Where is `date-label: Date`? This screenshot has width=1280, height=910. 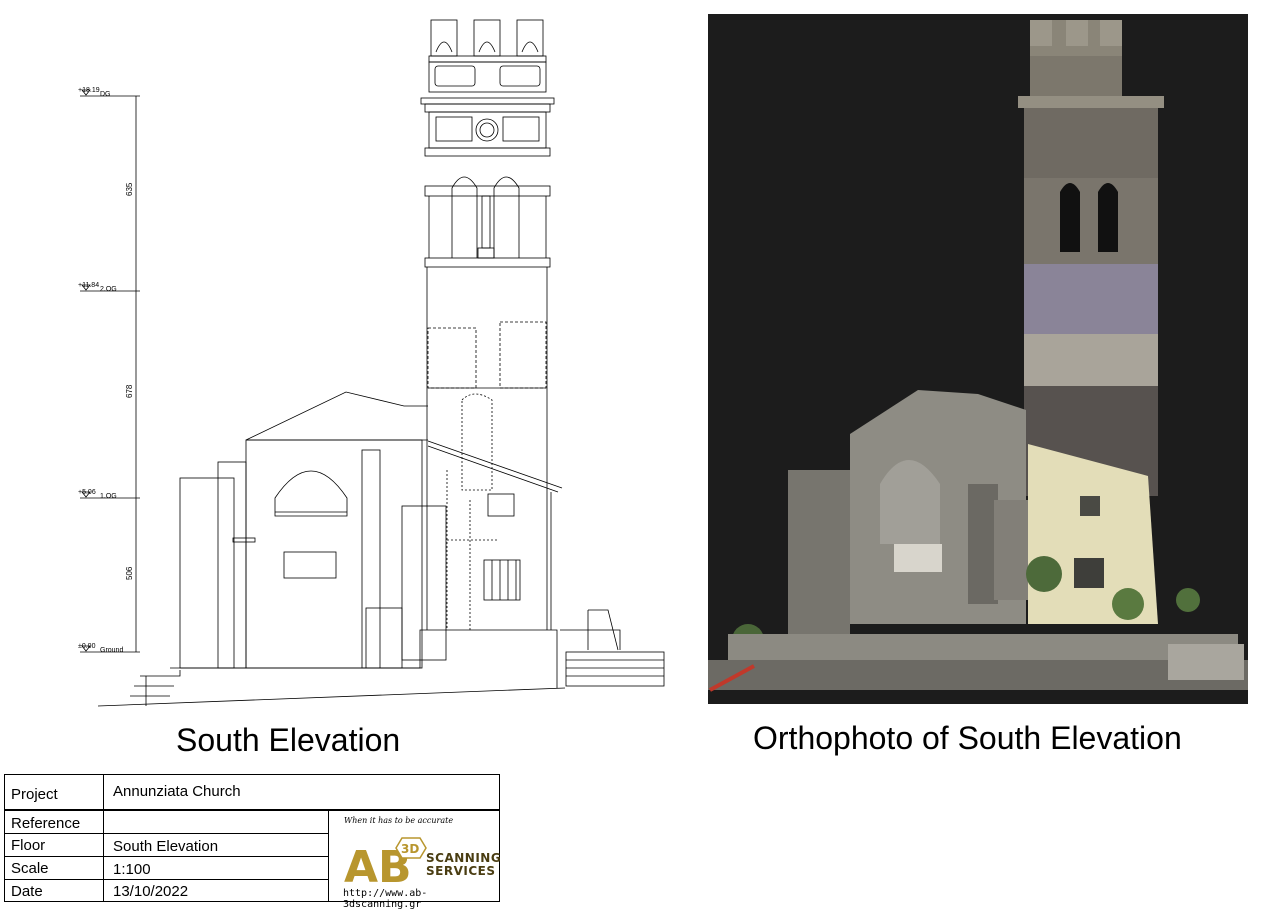
date-label: Date is located at coordinates (27, 891).